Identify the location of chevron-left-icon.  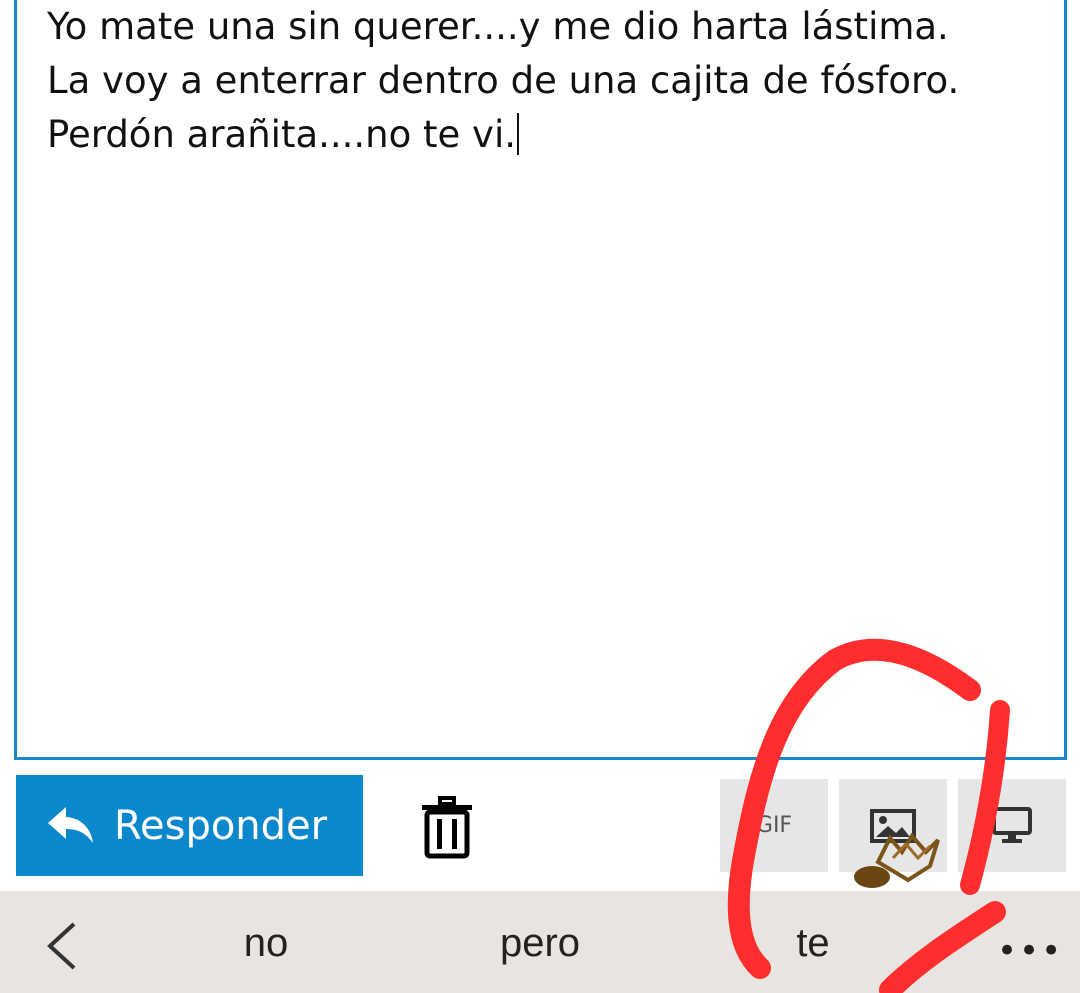
(62, 946).